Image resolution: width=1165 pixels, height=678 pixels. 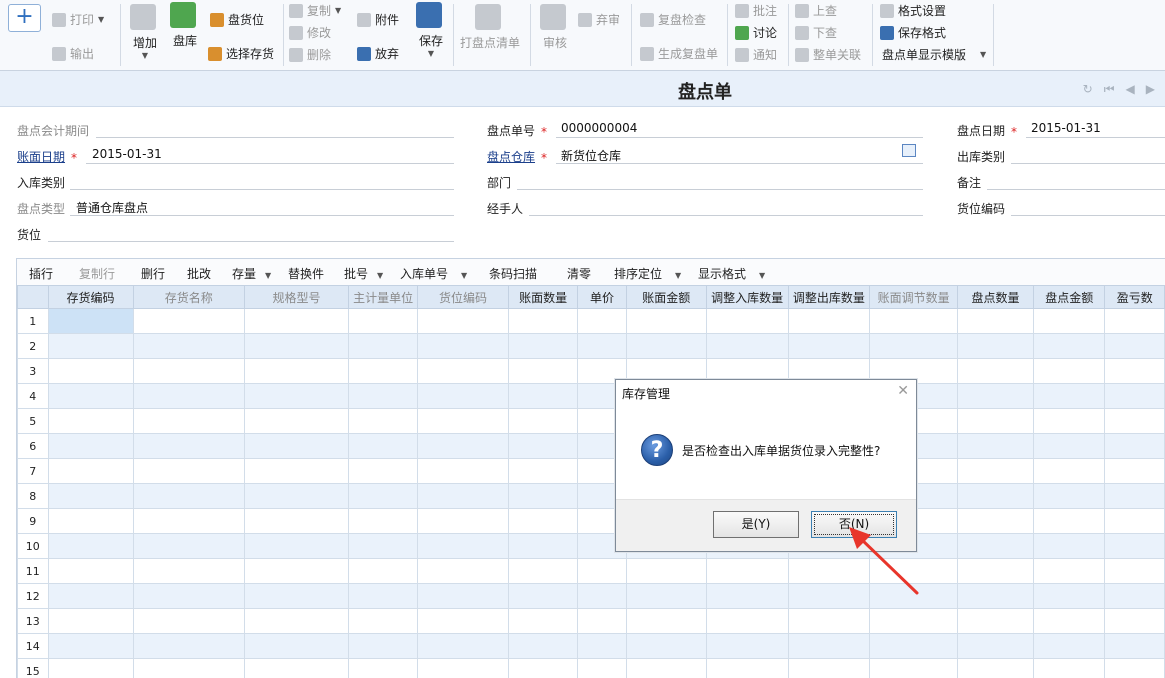 I want to click on refresh-icon: ↻, so click(x=1088, y=89).